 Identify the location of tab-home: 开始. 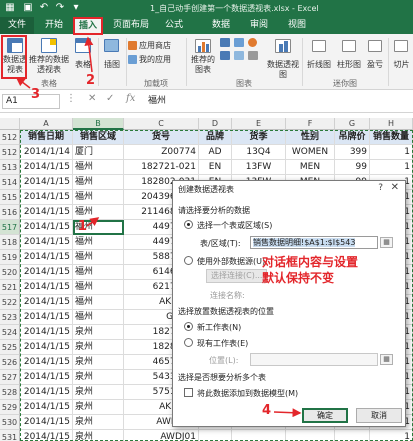
(54, 25).